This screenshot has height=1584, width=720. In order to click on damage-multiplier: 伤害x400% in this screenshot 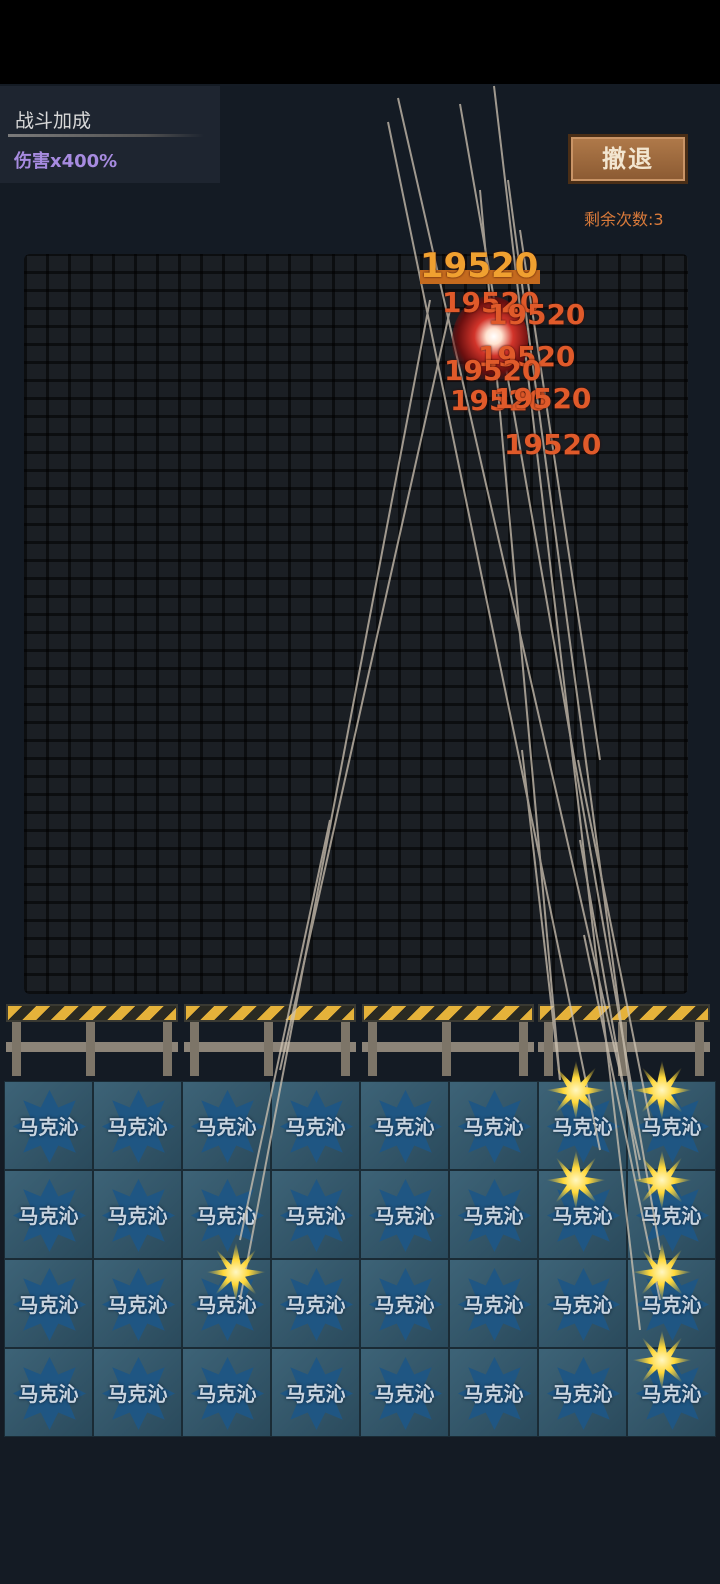, I will do `click(66, 161)`.